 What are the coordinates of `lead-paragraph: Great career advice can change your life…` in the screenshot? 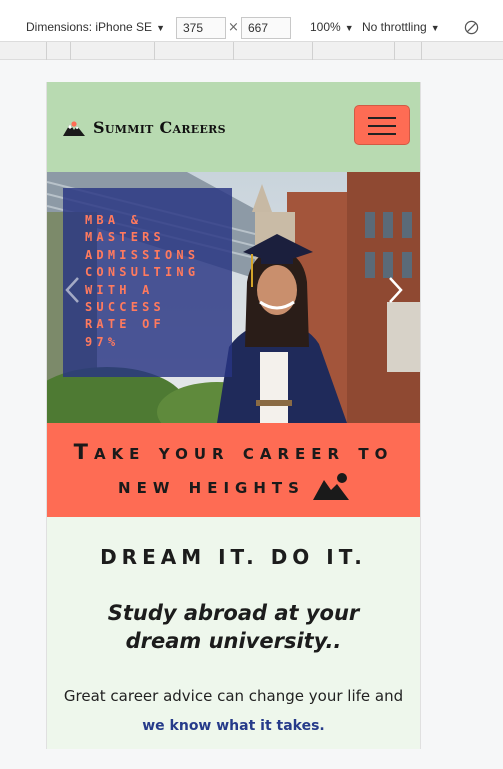 It's located at (233, 711).